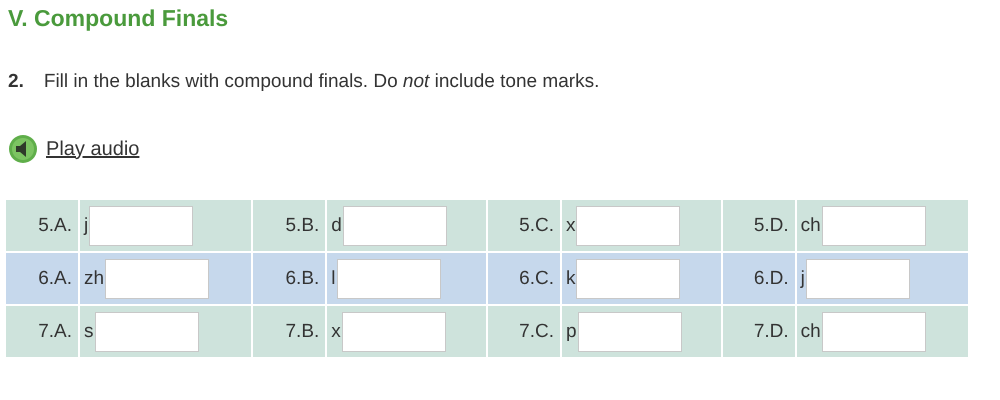 The image size is (1000, 400). What do you see at coordinates (42, 225) in the screenshot?
I see `item-label: 5.A.` at bounding box center [42, 225].